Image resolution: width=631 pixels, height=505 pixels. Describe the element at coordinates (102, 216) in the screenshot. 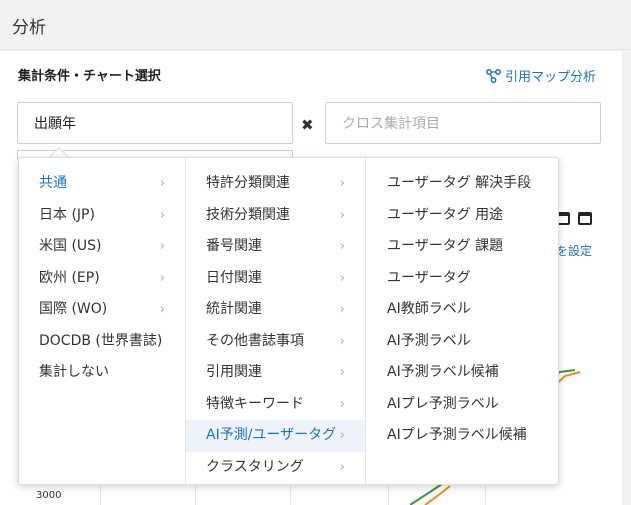

I see `menu-item: 日本 (JP) ›` at that location.